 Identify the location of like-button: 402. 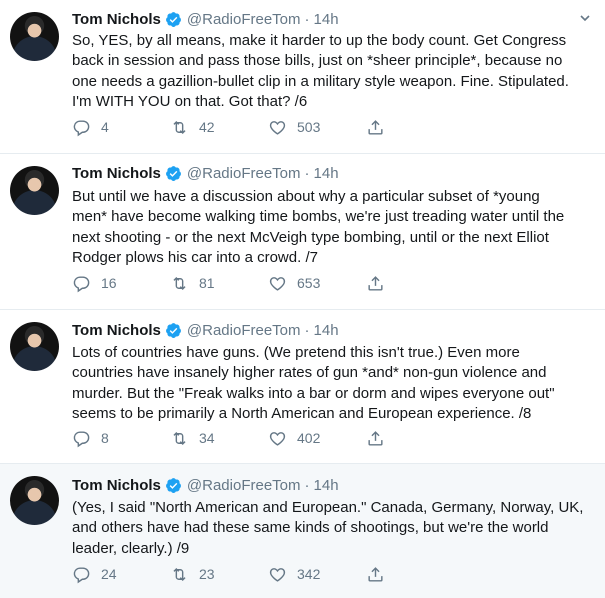
(317, 438).